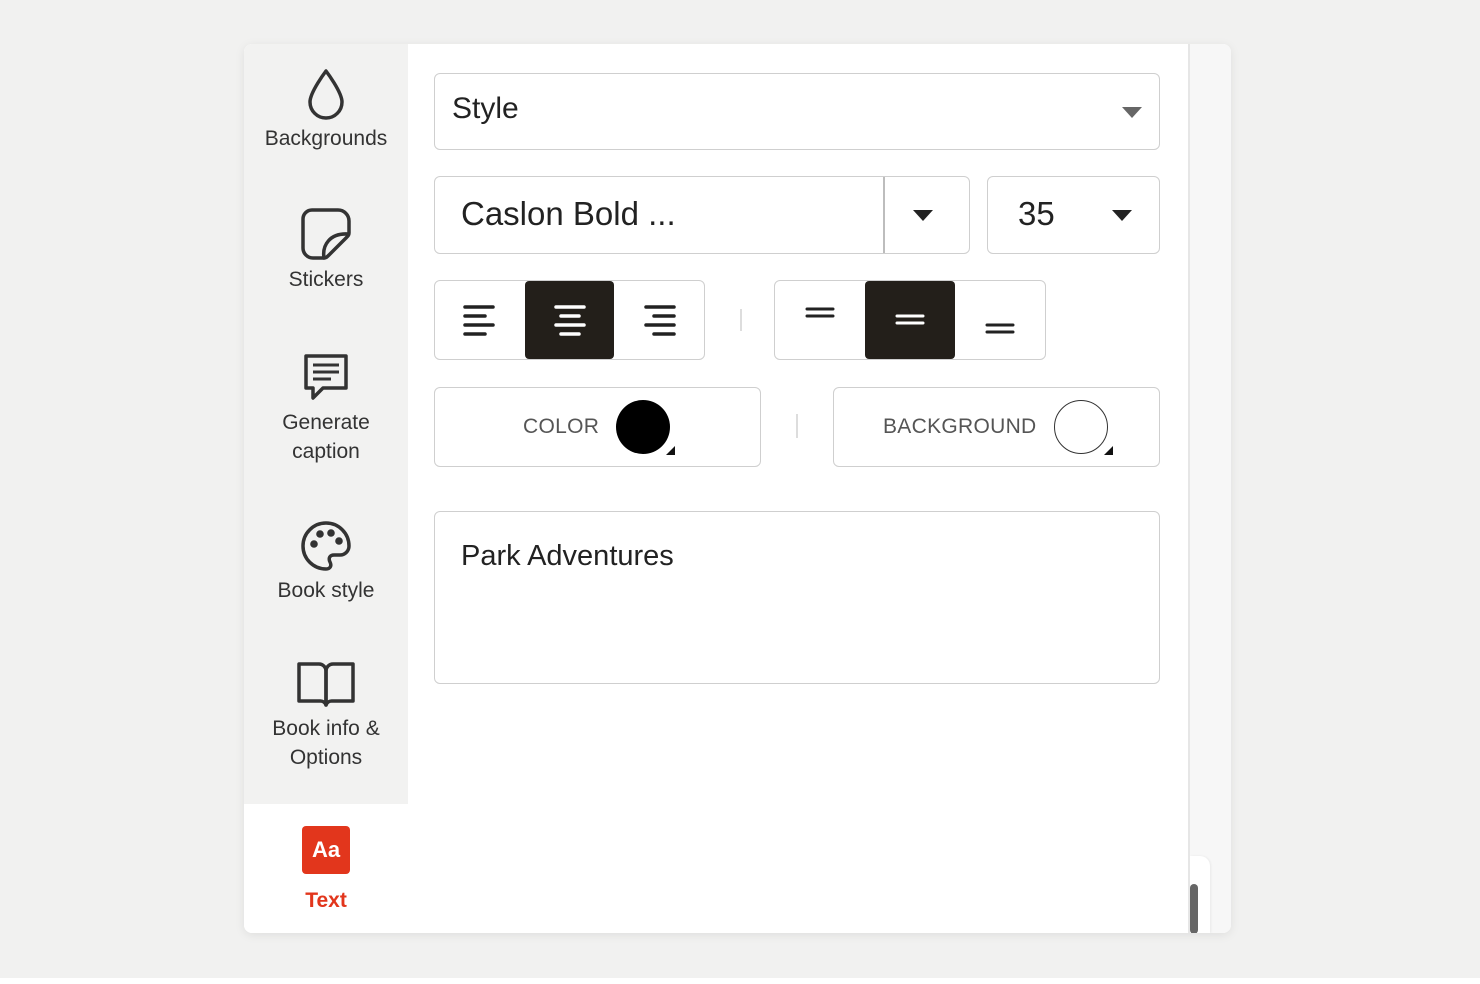 This screenshot has height=984, width=1480. Describe the element at coordinates (561, 426) in the screenshot. I see `color-label: COLOR` at that location.